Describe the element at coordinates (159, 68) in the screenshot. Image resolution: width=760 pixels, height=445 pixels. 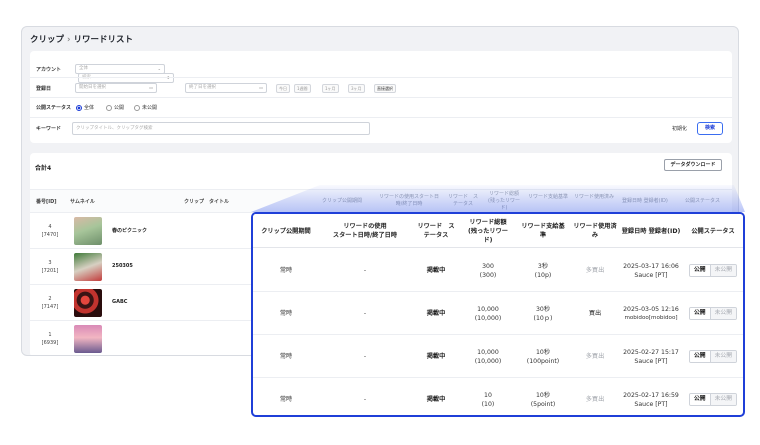
I see `chevron-down-icon: ⌄` at that location.